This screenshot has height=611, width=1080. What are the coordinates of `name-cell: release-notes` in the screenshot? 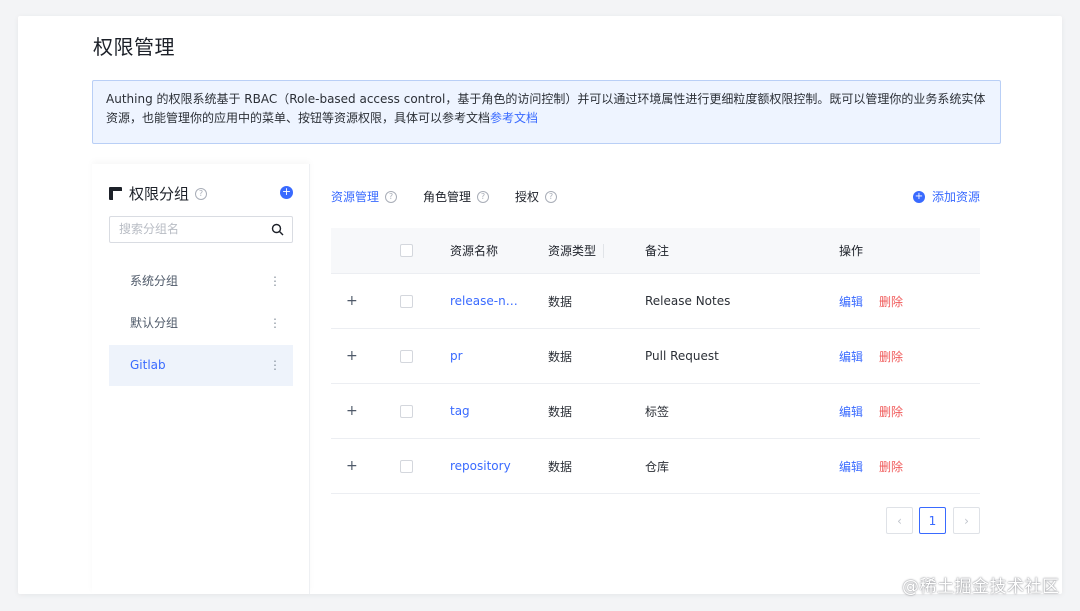 It's located at (487, 301).